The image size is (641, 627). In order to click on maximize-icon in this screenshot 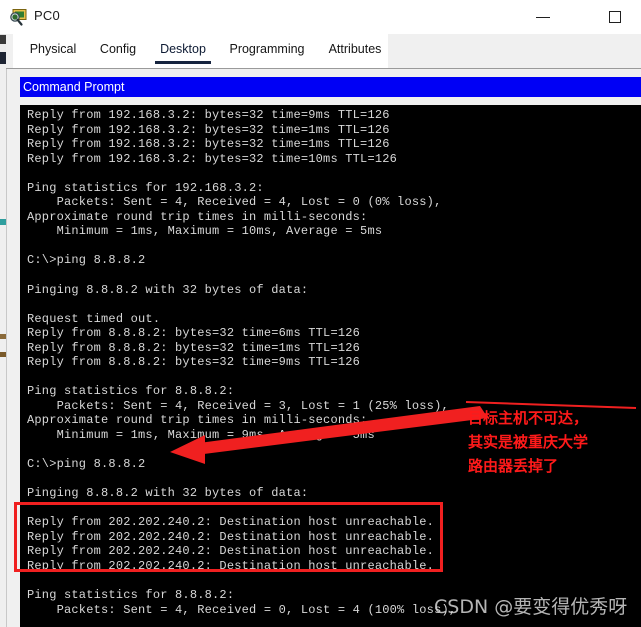, I will do `click(615, 17)`.